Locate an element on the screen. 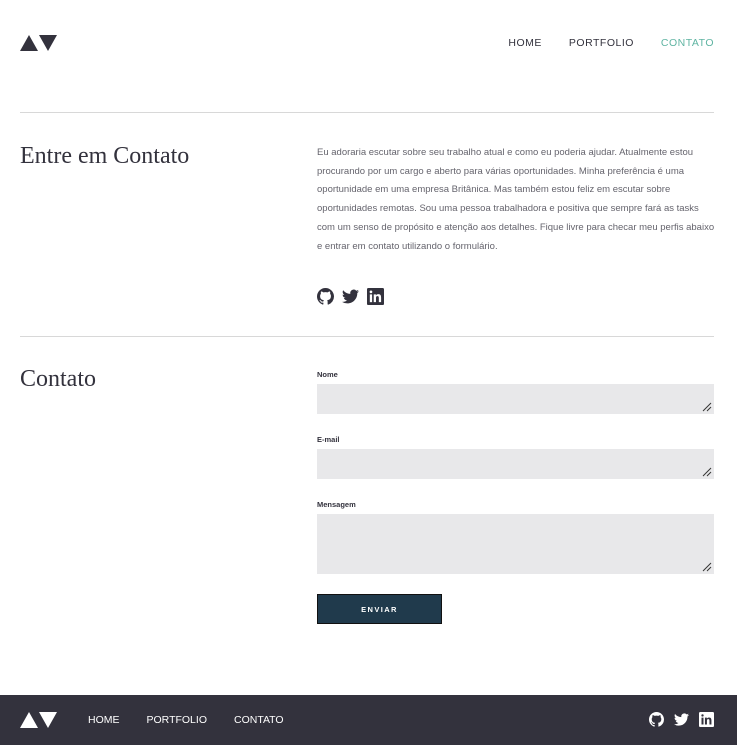 Image resolution: width=737 pixels, height=745 pixels. intro-title: Entre em Contato is located at coordinates (105, 156).